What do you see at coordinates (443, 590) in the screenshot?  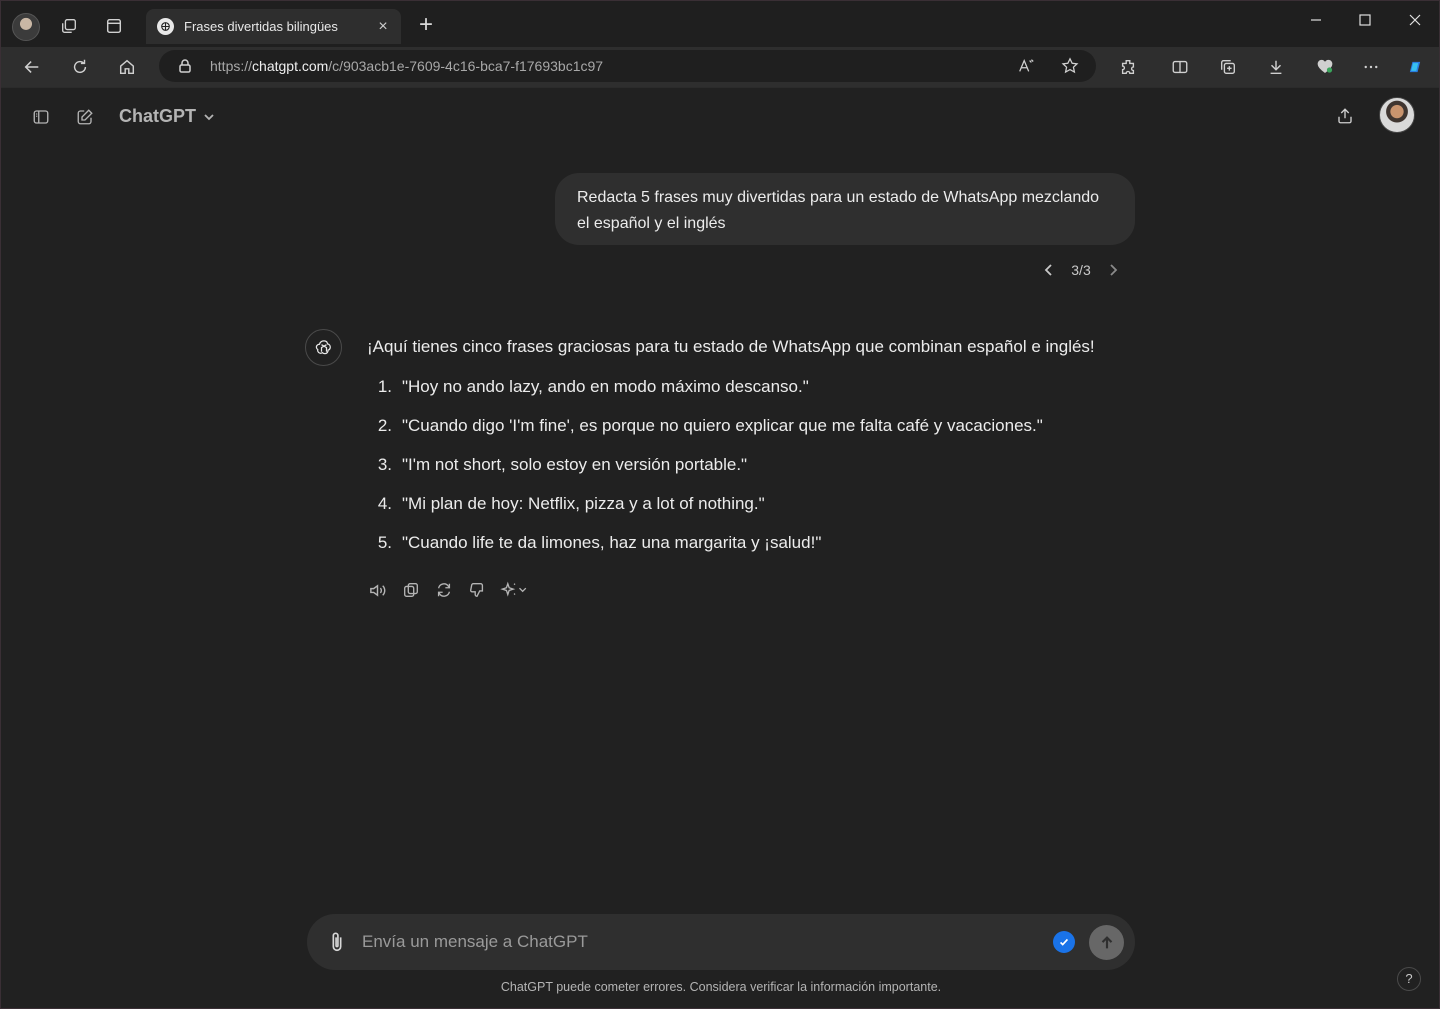 I see `regenerate-icon` at bounding box center [443, 590].